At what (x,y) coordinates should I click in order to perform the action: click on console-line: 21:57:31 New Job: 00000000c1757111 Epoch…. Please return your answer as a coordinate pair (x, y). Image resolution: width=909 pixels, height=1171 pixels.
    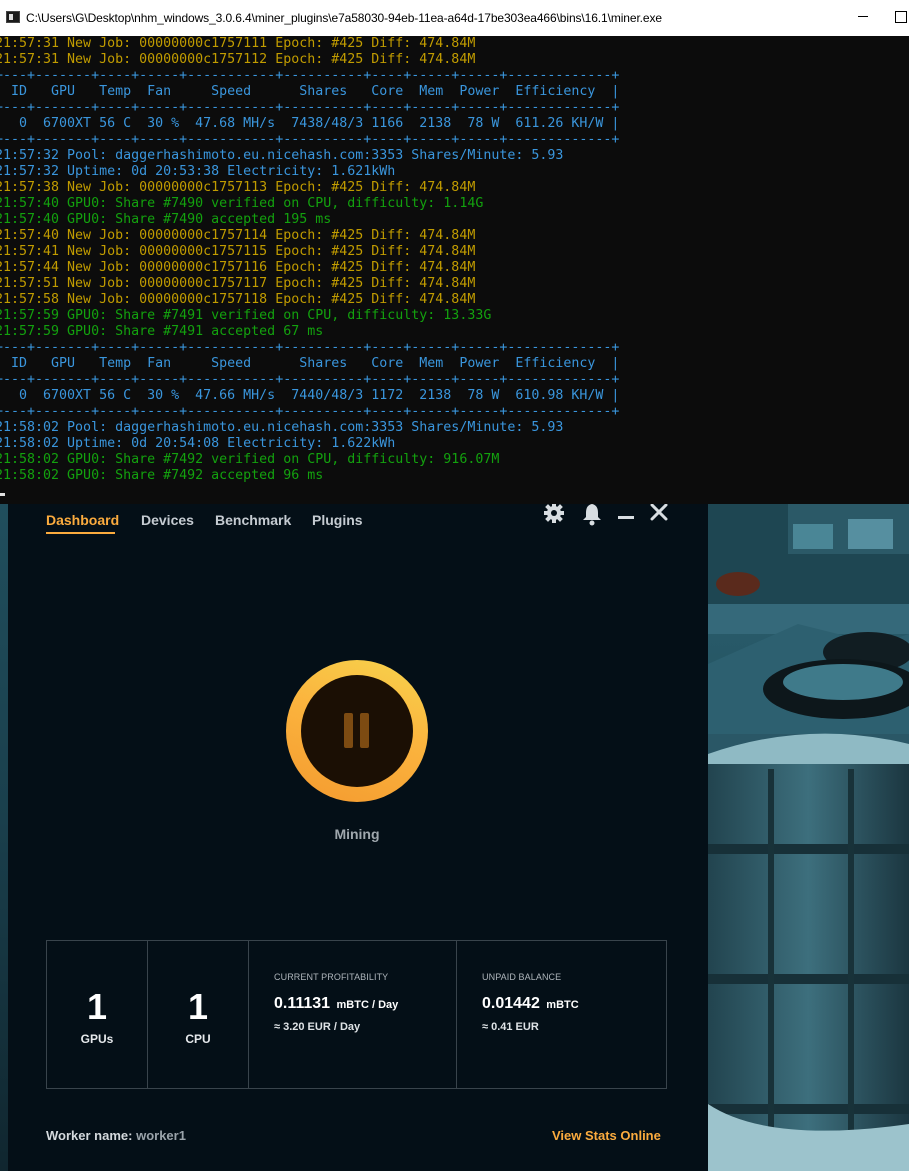
    Looking at the image, I should click on (238, 43).